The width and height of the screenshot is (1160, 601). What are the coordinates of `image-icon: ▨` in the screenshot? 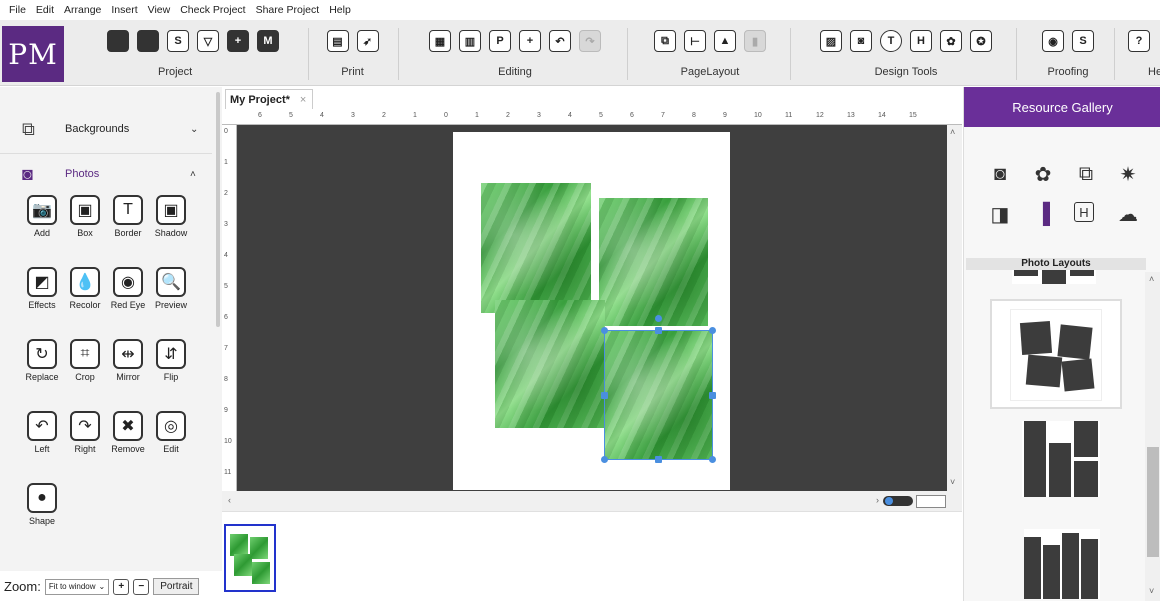 It's located at (831, 41).